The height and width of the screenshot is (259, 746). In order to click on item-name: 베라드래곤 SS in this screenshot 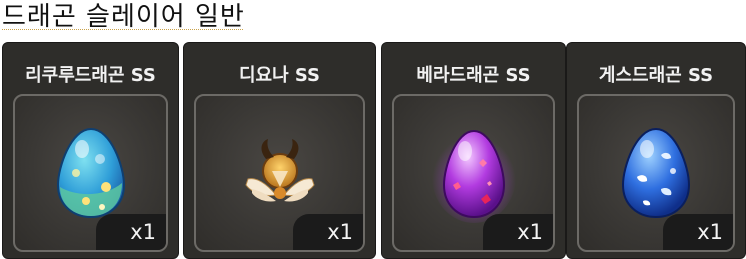, I will do `click(473, 75)`.